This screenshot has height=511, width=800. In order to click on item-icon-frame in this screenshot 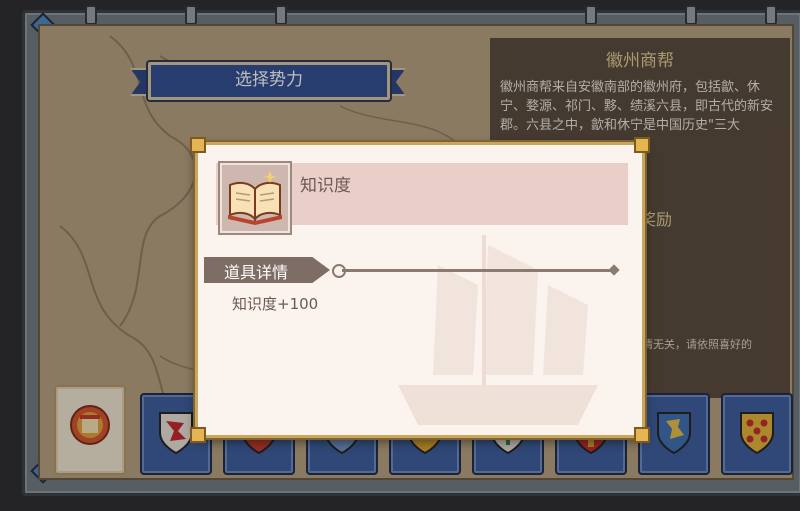, I will do `click(255, 198)`.